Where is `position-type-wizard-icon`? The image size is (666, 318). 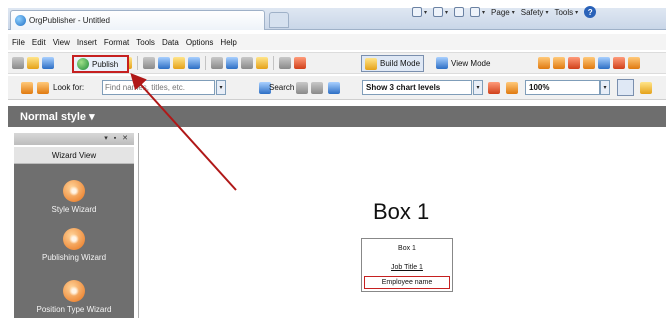
position-type-wizard-icon is located at coordinates (74, 291).